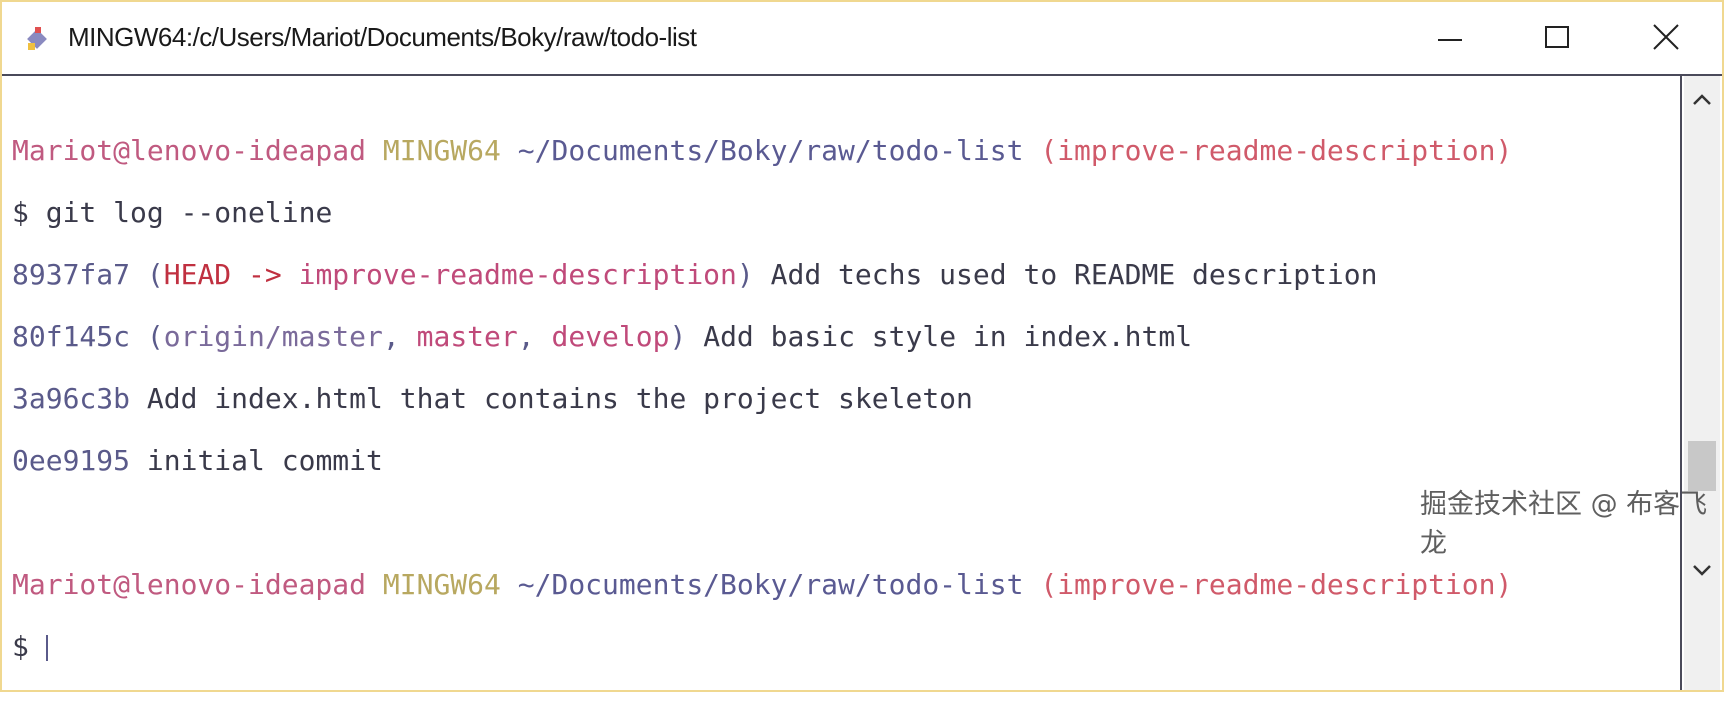  I want to click on minimize-button, so click(1450, 38).